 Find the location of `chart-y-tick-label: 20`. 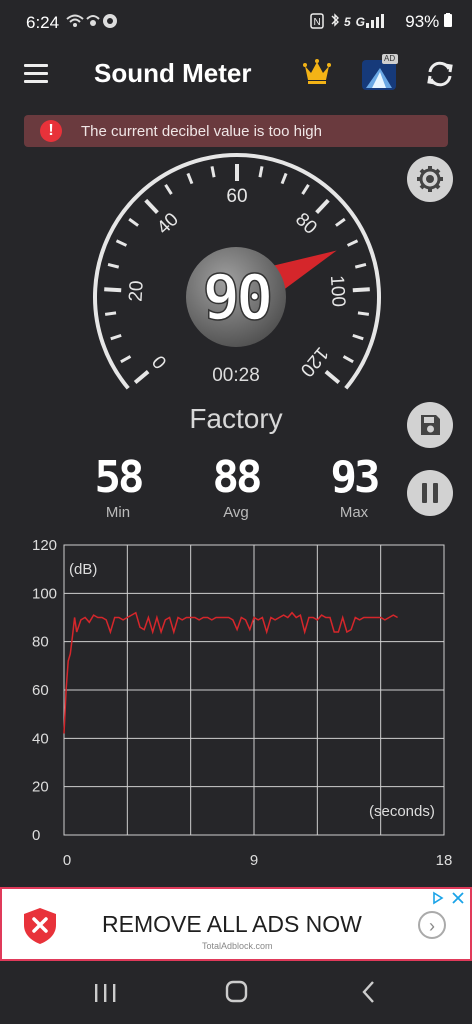

chart-y-tick-label: 20 is located at coordinates (40, 787).